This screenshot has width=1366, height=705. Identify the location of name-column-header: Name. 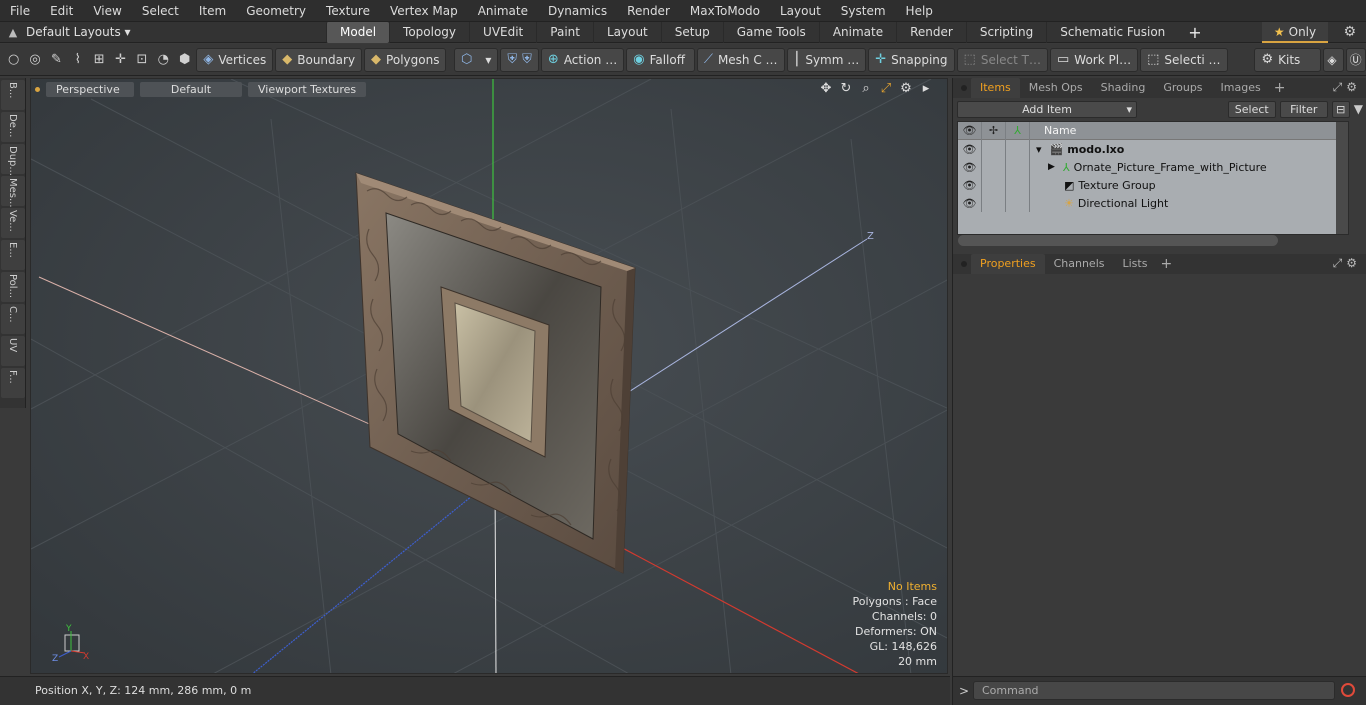
(1060, 130).